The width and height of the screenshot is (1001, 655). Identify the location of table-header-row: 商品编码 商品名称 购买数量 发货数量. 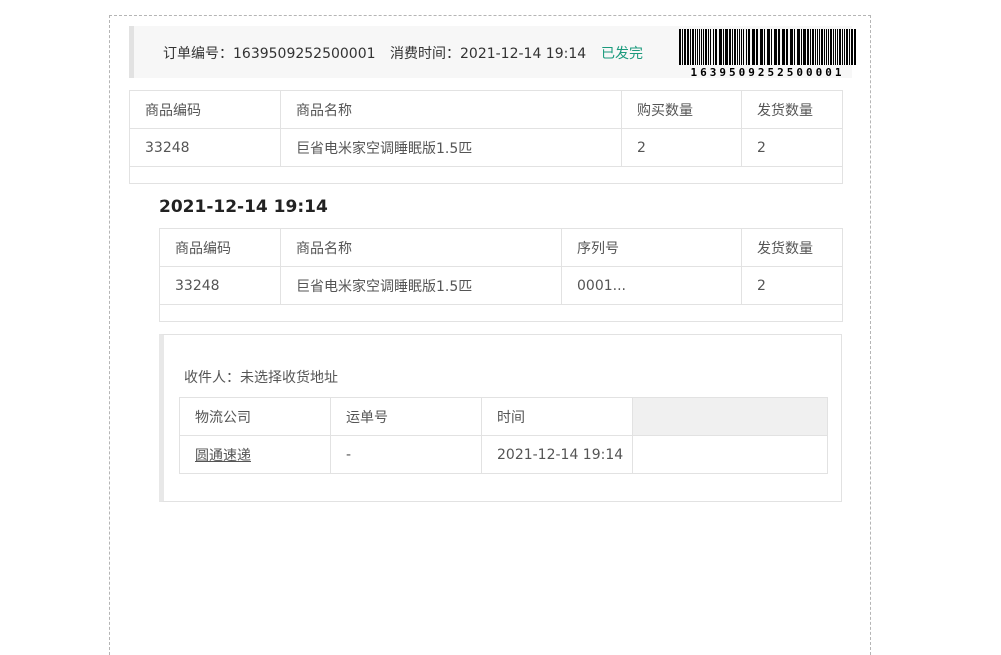
(486, 109).